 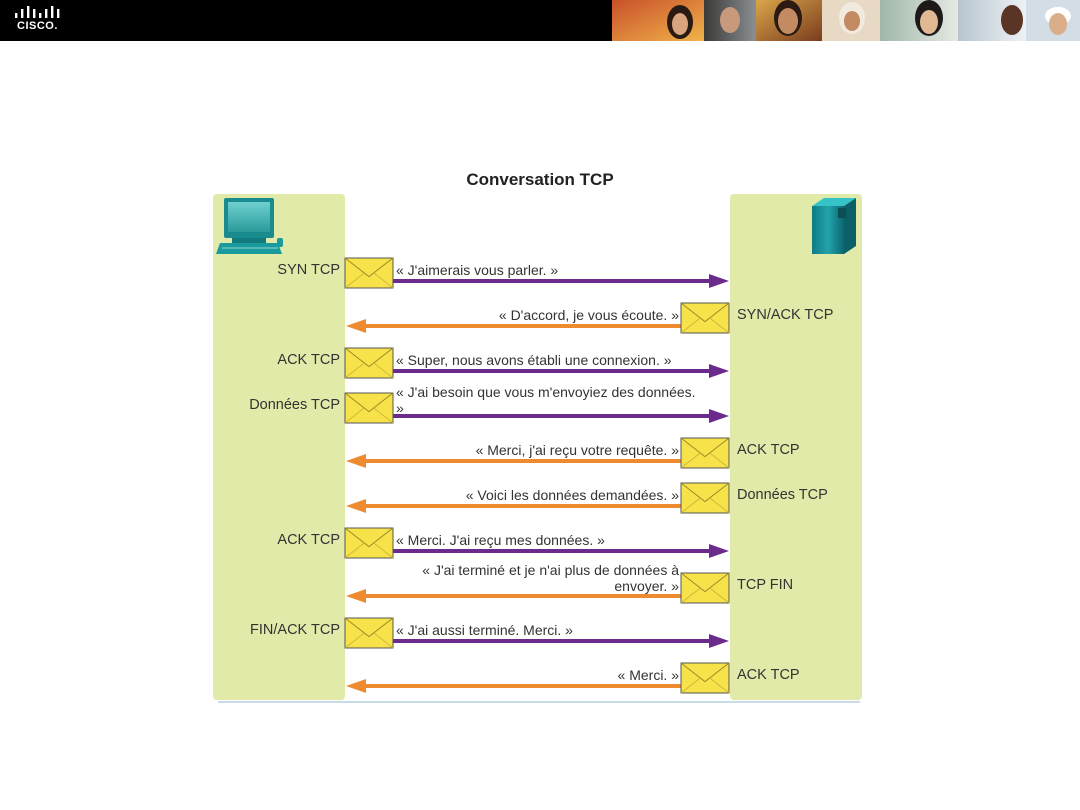 I want to click on segment-type-label: FIN/ACK TCP, so click(x=295, y=630).